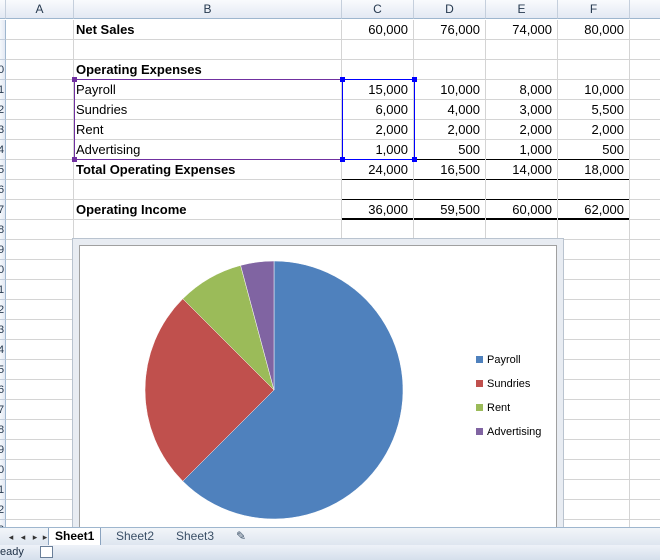 This screenshot has width=660, height=560. What do you see at coordinates (40, 9) in the screenshot?
I see `column-header-a: A` at bounding box center [40, 9].